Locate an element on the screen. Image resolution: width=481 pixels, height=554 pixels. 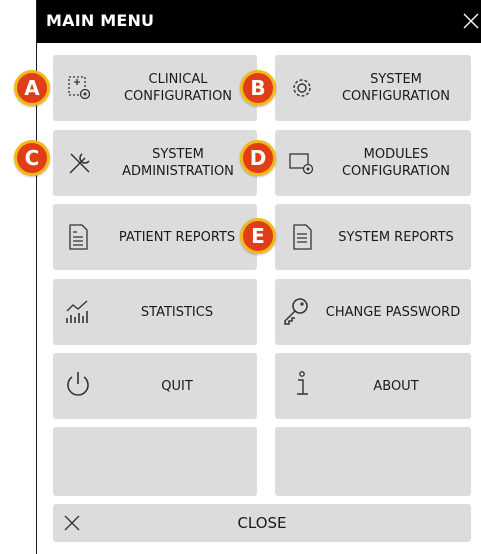
tile-label: PATIENT REPORTS is located at coordinates (177, 237).